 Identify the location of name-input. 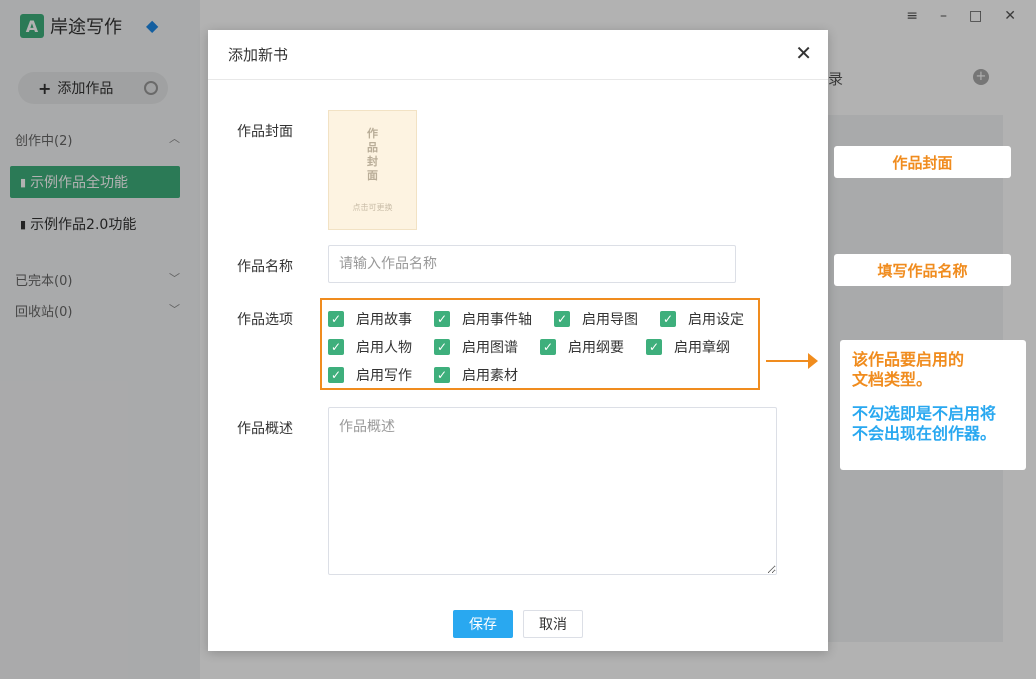
(532, 264).